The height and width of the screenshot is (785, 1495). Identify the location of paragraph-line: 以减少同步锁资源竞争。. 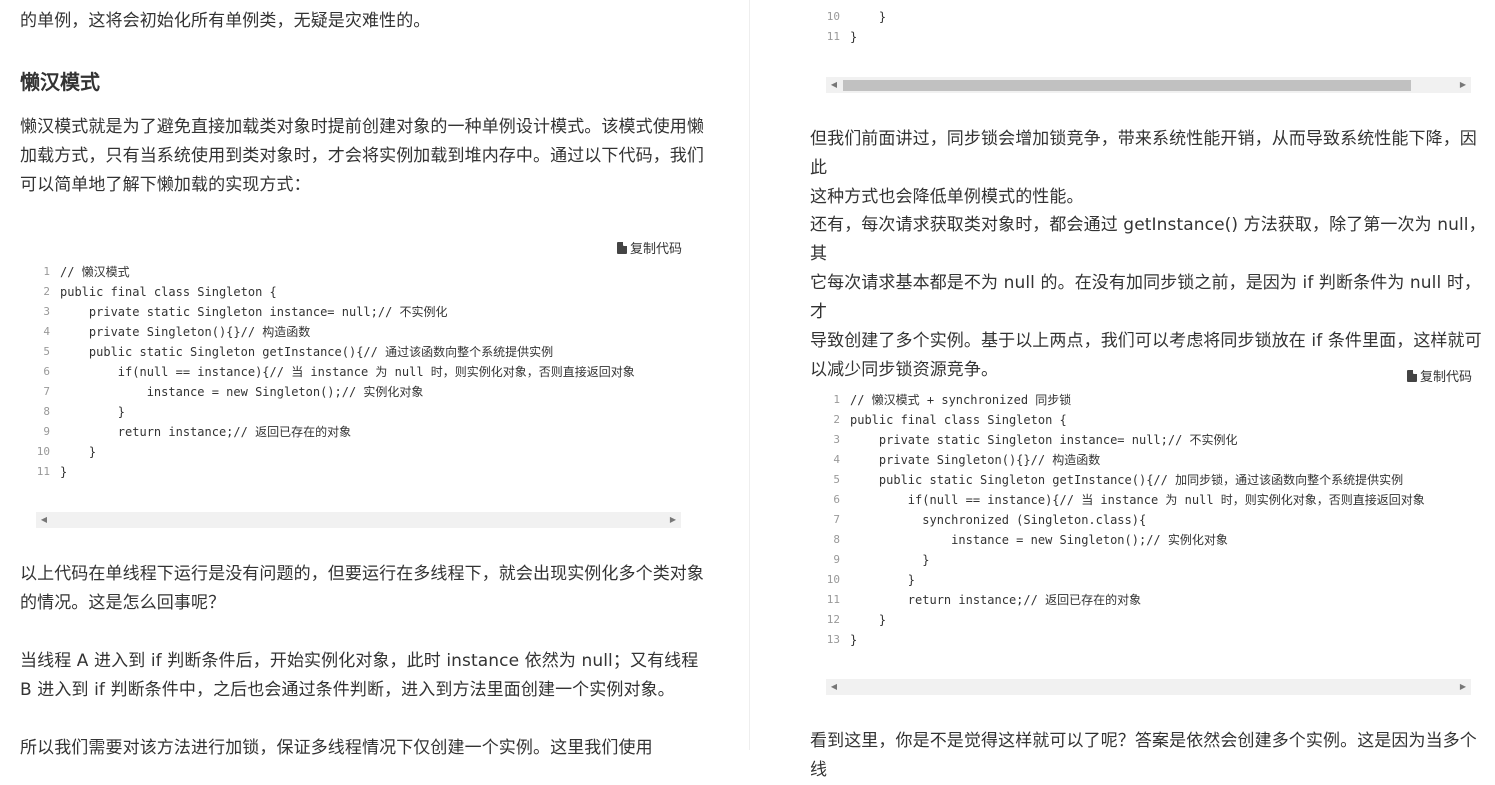
(904, 370).